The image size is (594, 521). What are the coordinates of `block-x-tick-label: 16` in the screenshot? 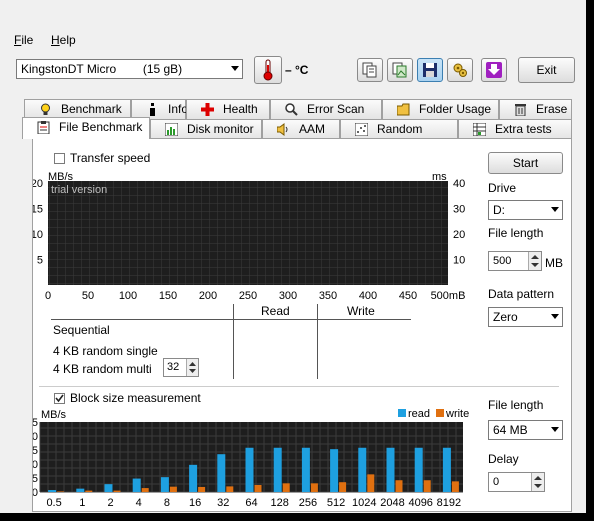 It's located at (195, 503).